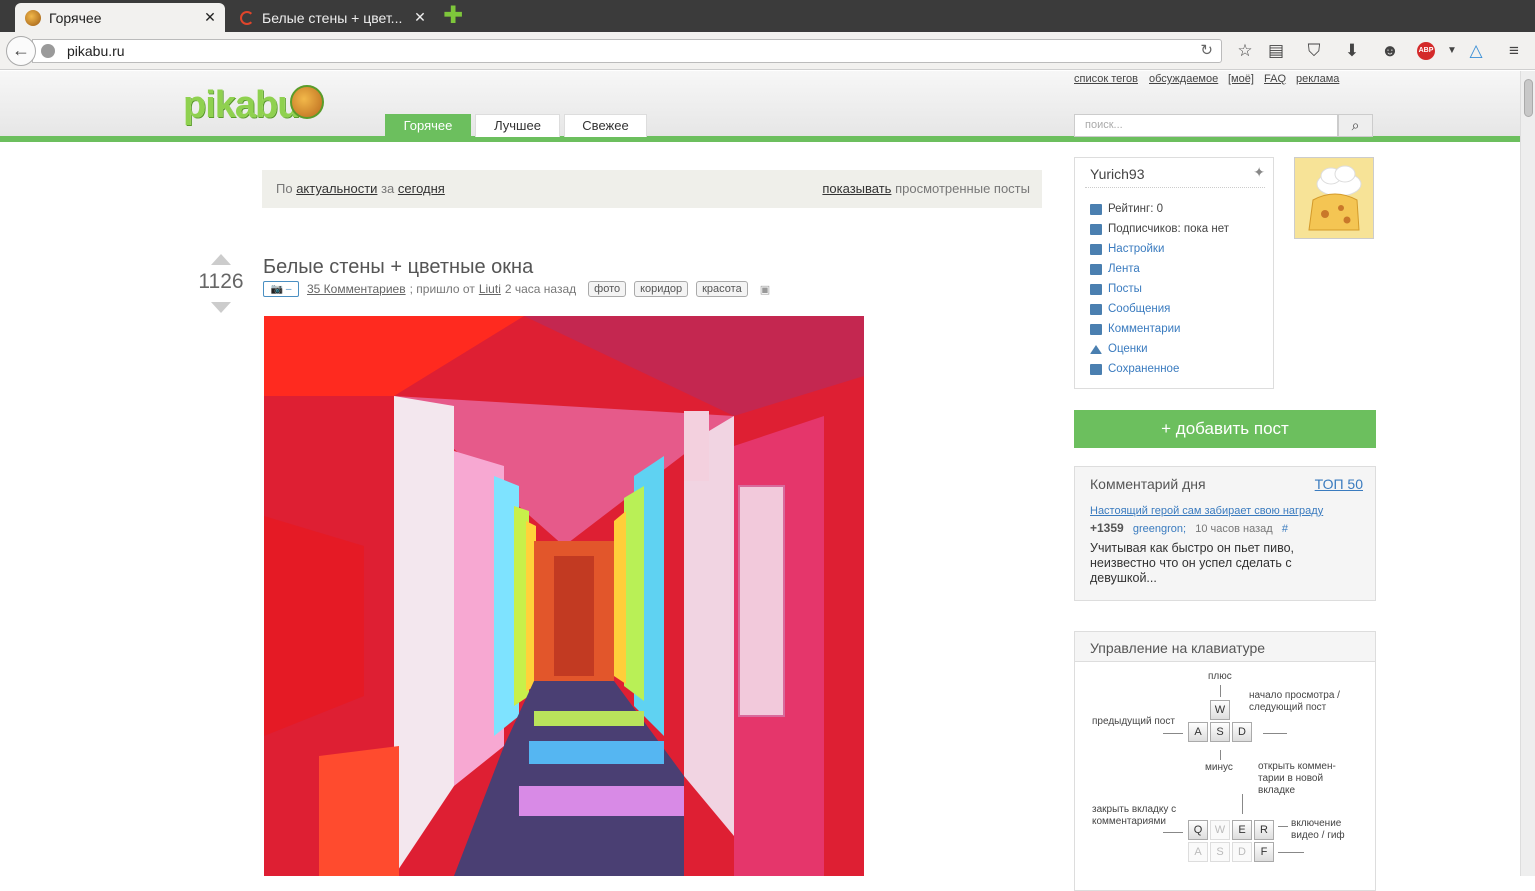  I want to click on sort-link: актуальности, so click(336, 188).